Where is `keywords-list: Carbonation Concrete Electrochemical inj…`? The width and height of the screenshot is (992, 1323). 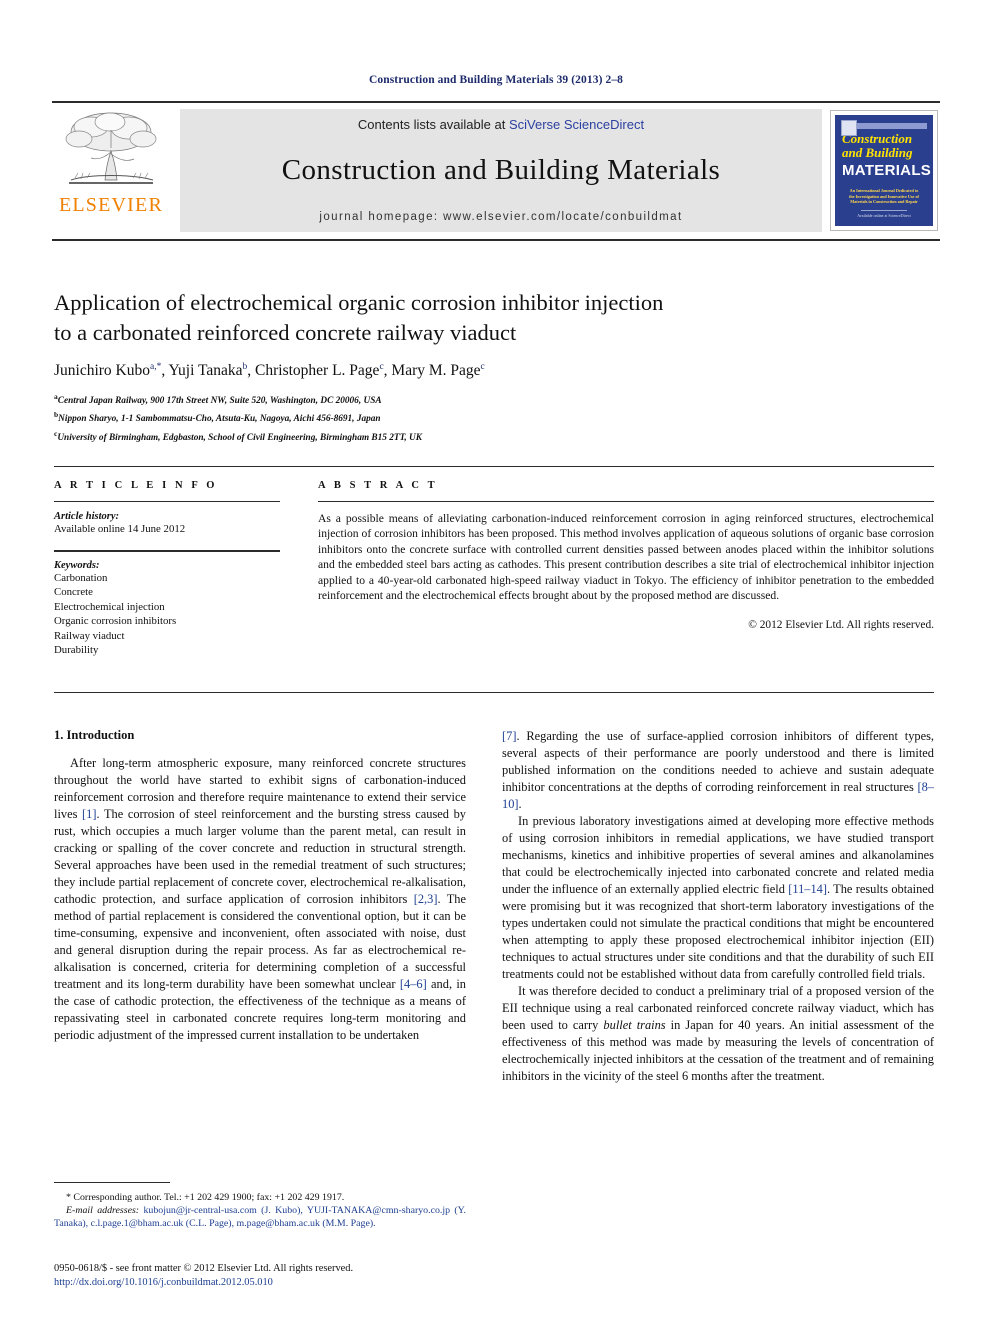 keywords-list: Carbonation Concrete Electrochemical inj… is located at coordinates (167, 615).